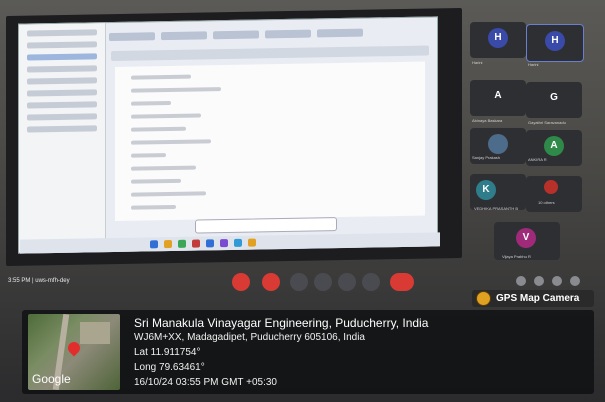 The height and width of the screenshot is (402, 605). I want to click on avatar: V, so click(526, 238).